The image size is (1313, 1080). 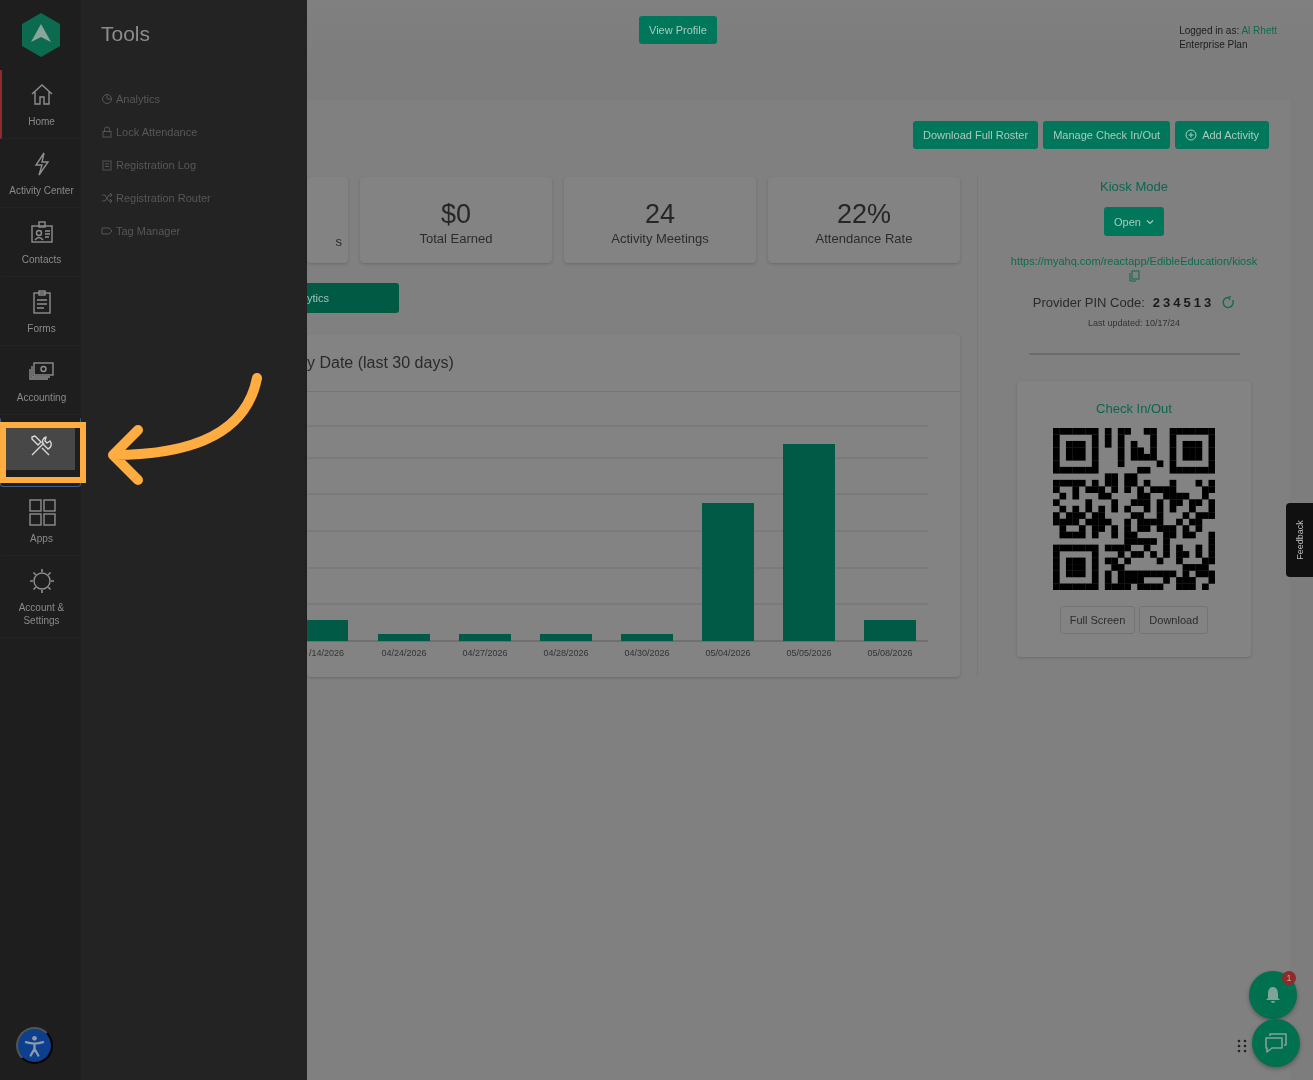 What do you see at coordinates (1273, 995) in the screenshot?
I see `bell-icon` at bounding box center [1273, 995].